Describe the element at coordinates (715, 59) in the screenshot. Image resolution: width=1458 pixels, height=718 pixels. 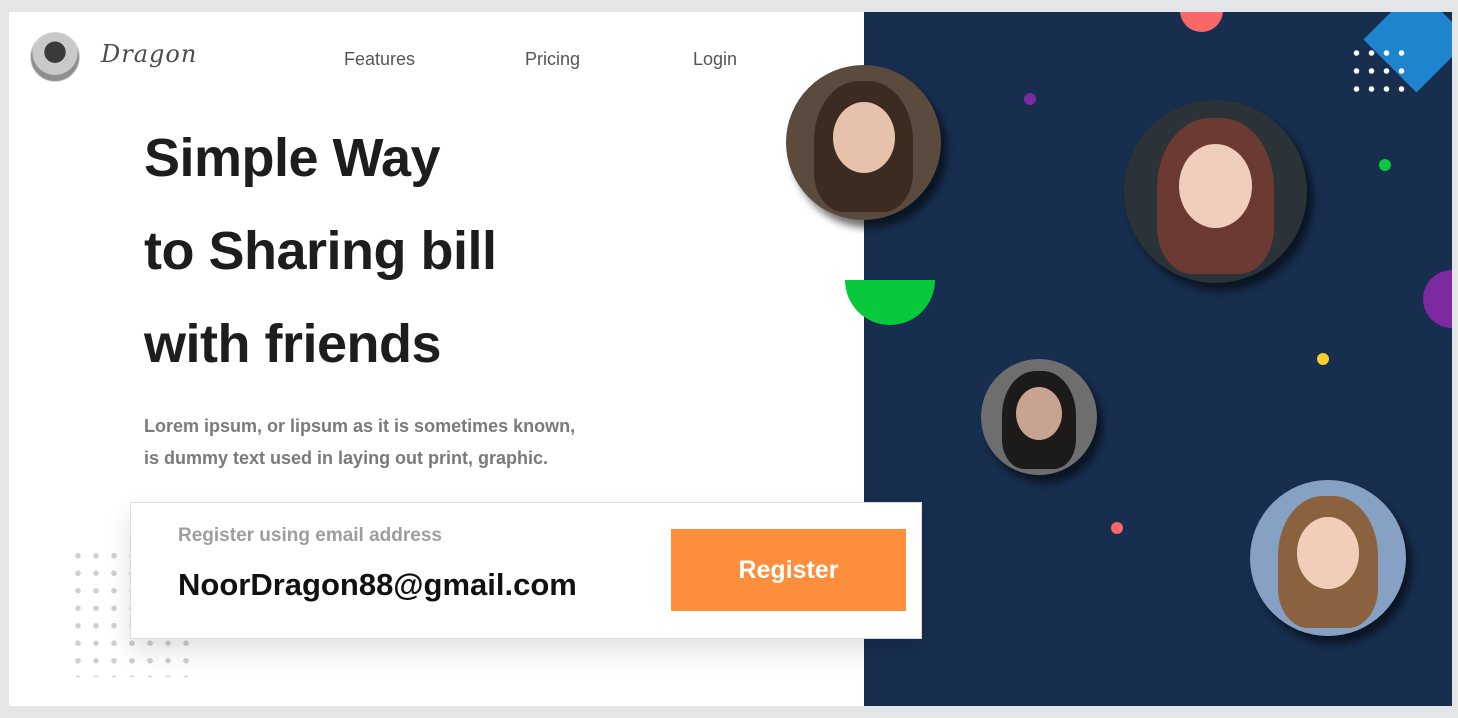
I see `nav-link-login: Login` at that location.